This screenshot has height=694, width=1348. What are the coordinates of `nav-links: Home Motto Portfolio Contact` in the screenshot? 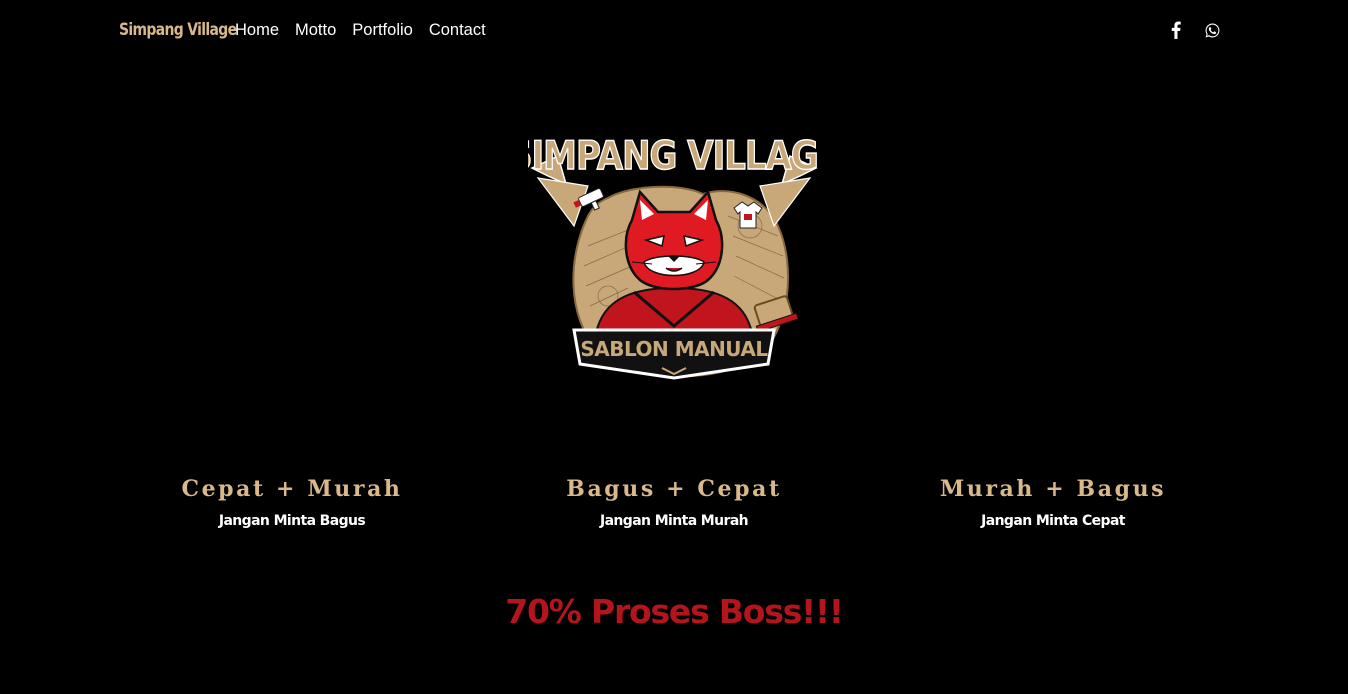 It's located at (368, 30).